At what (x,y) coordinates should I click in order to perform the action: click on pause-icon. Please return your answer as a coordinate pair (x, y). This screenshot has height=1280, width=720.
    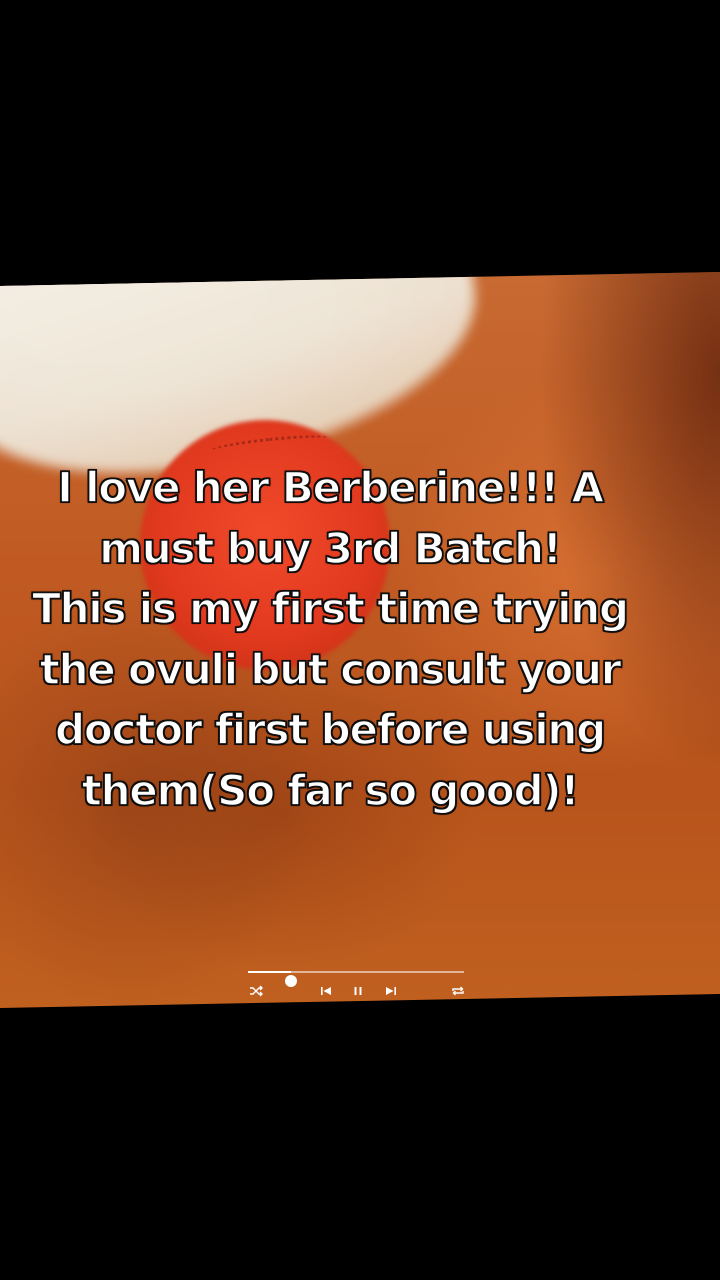
    Looking at the image, I should click on (358, 991).